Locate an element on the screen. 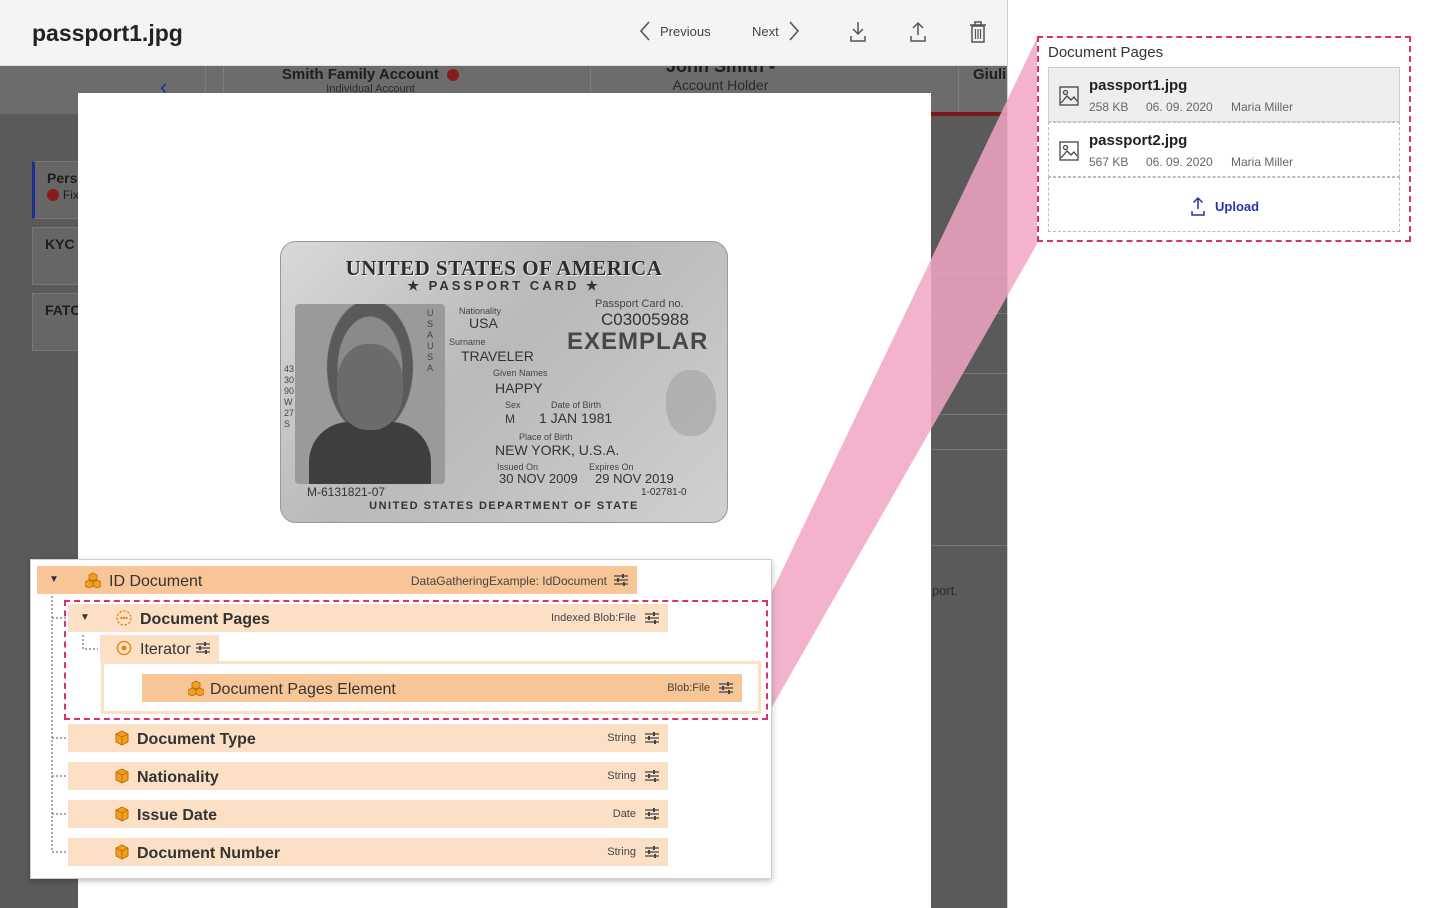 The height and width of the screenshot is (908, 1440). page-item-size: 258 KB is located at coordinates (1109, 107).